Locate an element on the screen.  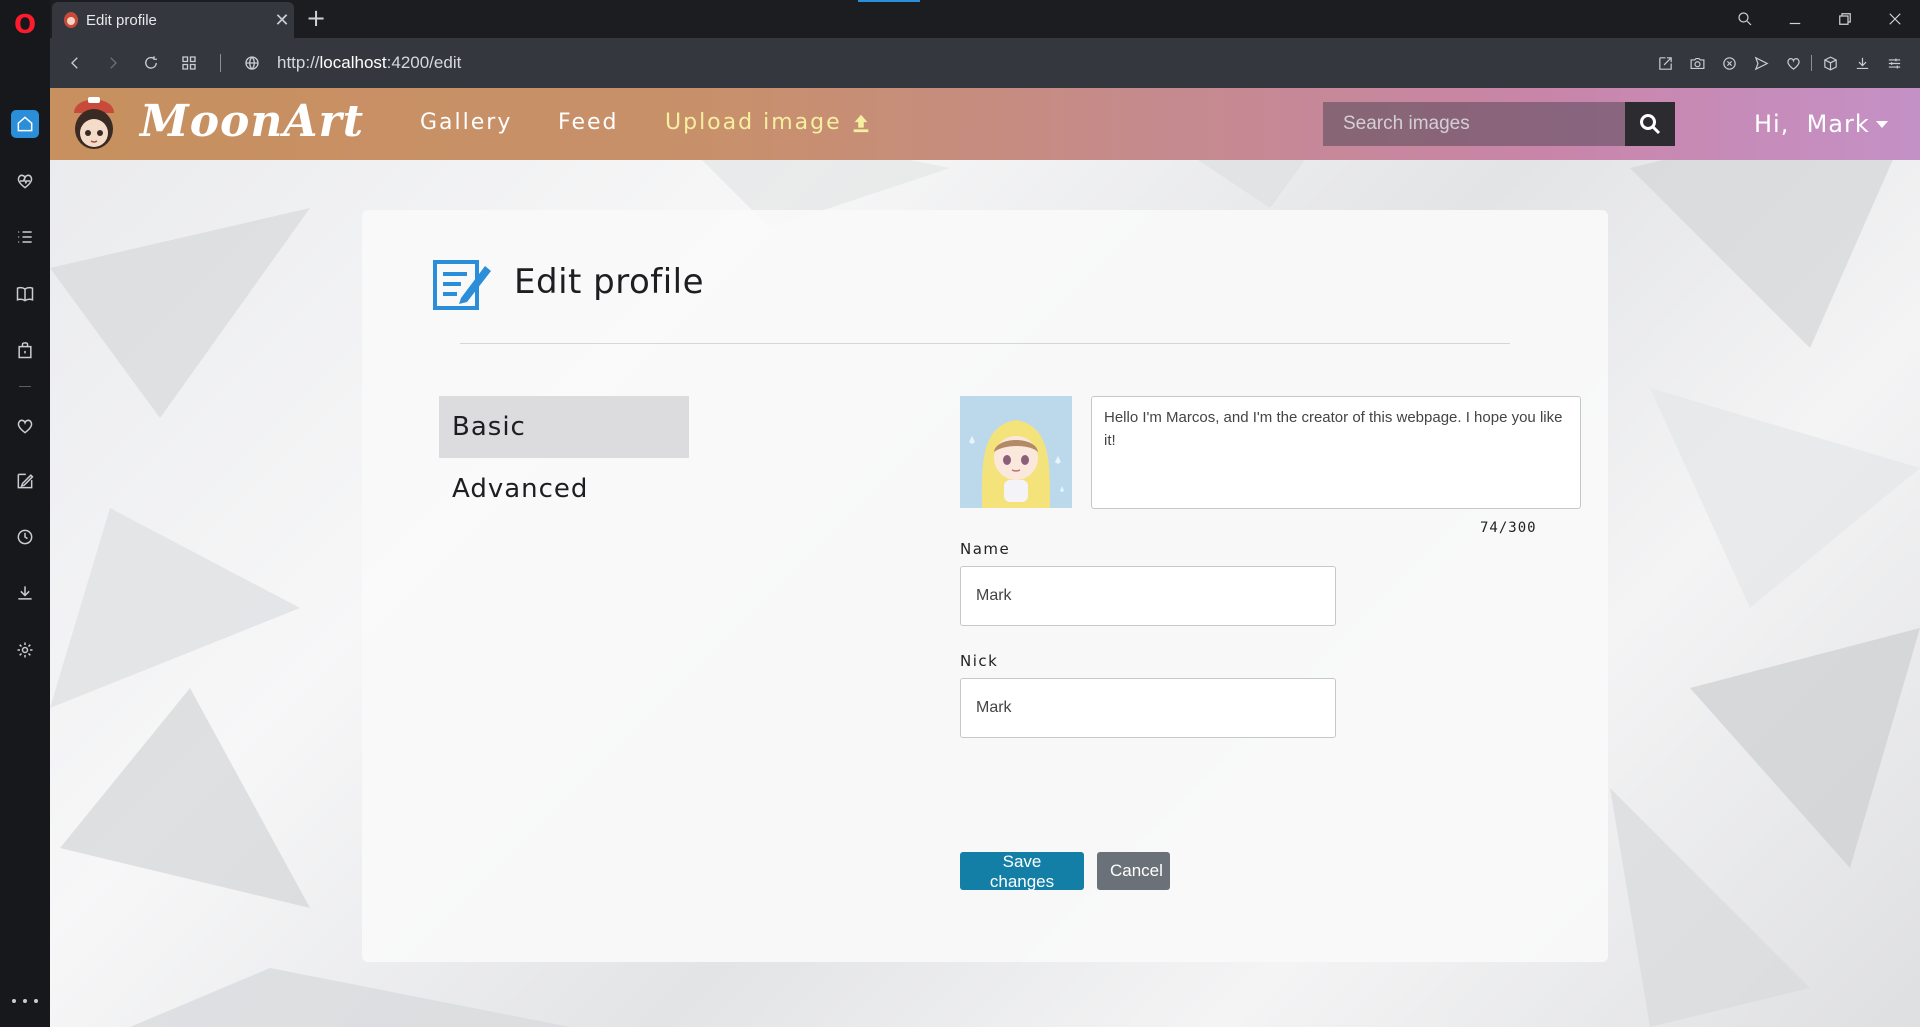
heart-pulse-icon is located at coordinates (25, 181).